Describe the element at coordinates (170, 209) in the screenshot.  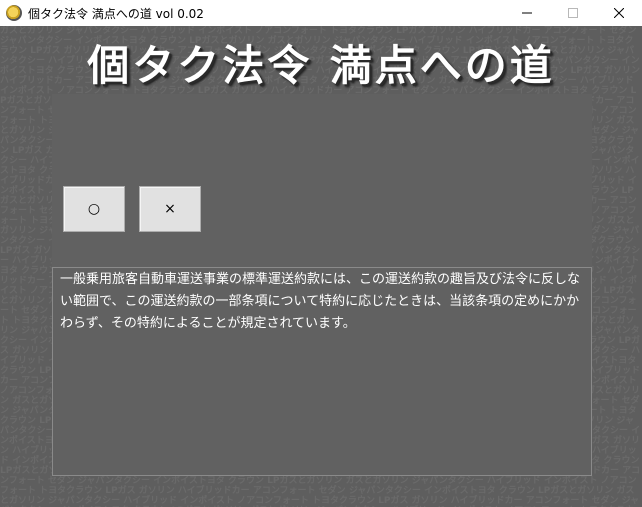
I see `answer-wrong-button: ×` at that location.